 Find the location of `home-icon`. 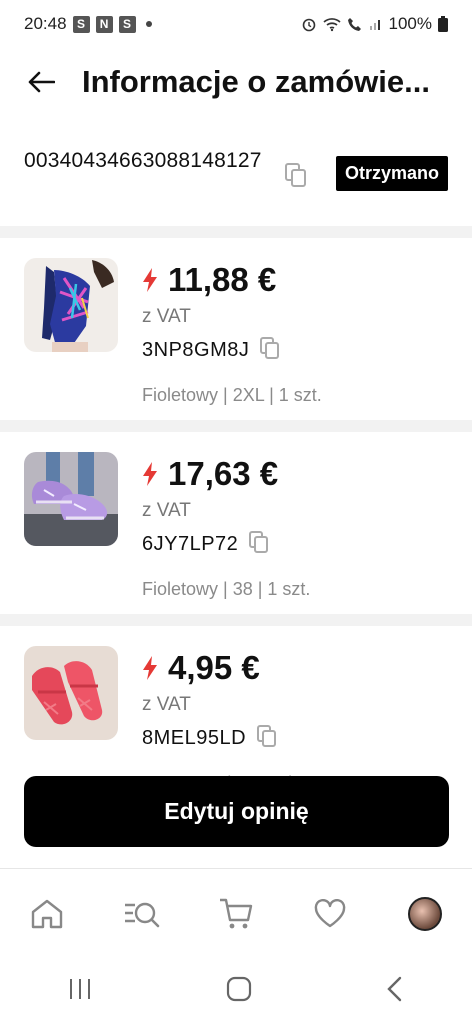

home-icon is located at coordinates (47, 913).